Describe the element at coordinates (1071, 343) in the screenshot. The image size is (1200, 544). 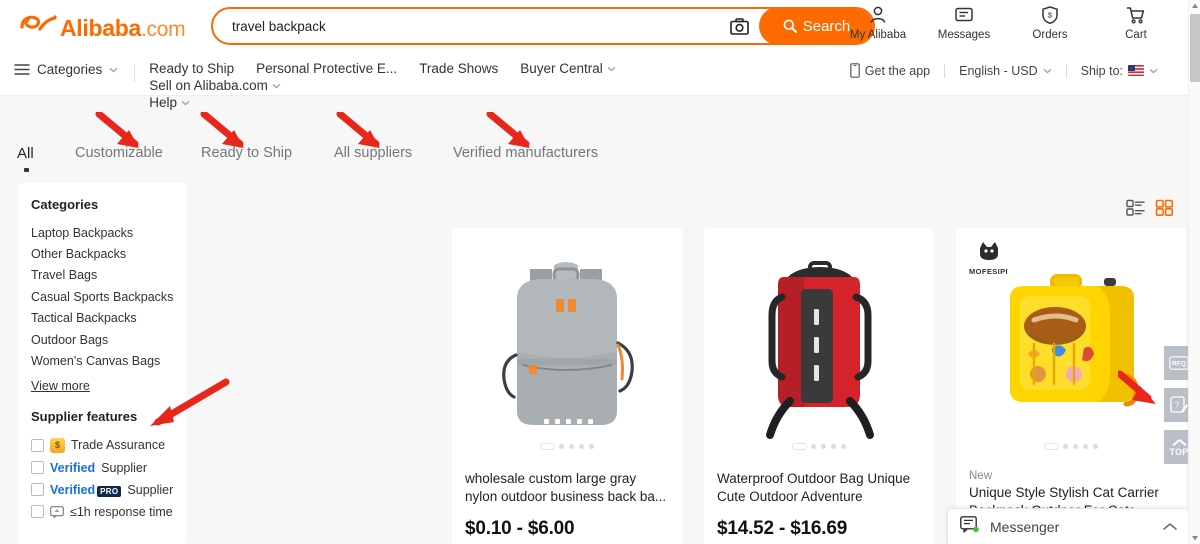
I see `product-image-yellow-cat-carrier: MOFESIPI` at that location.